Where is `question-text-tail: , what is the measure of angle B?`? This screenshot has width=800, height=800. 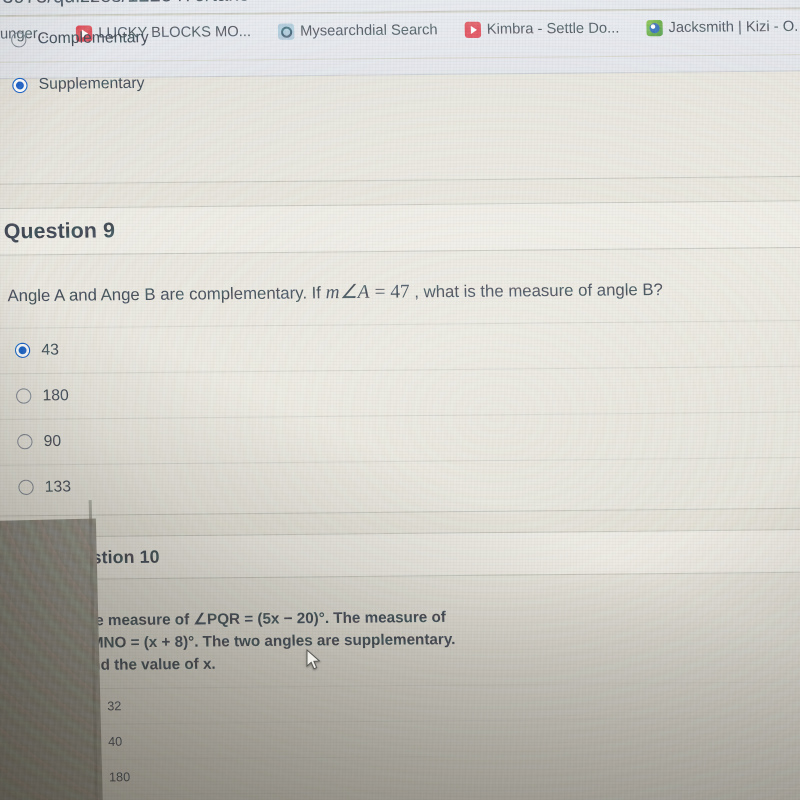
question-text-tail: , what is the measure of angle B? is located at coordinates (536, 291).